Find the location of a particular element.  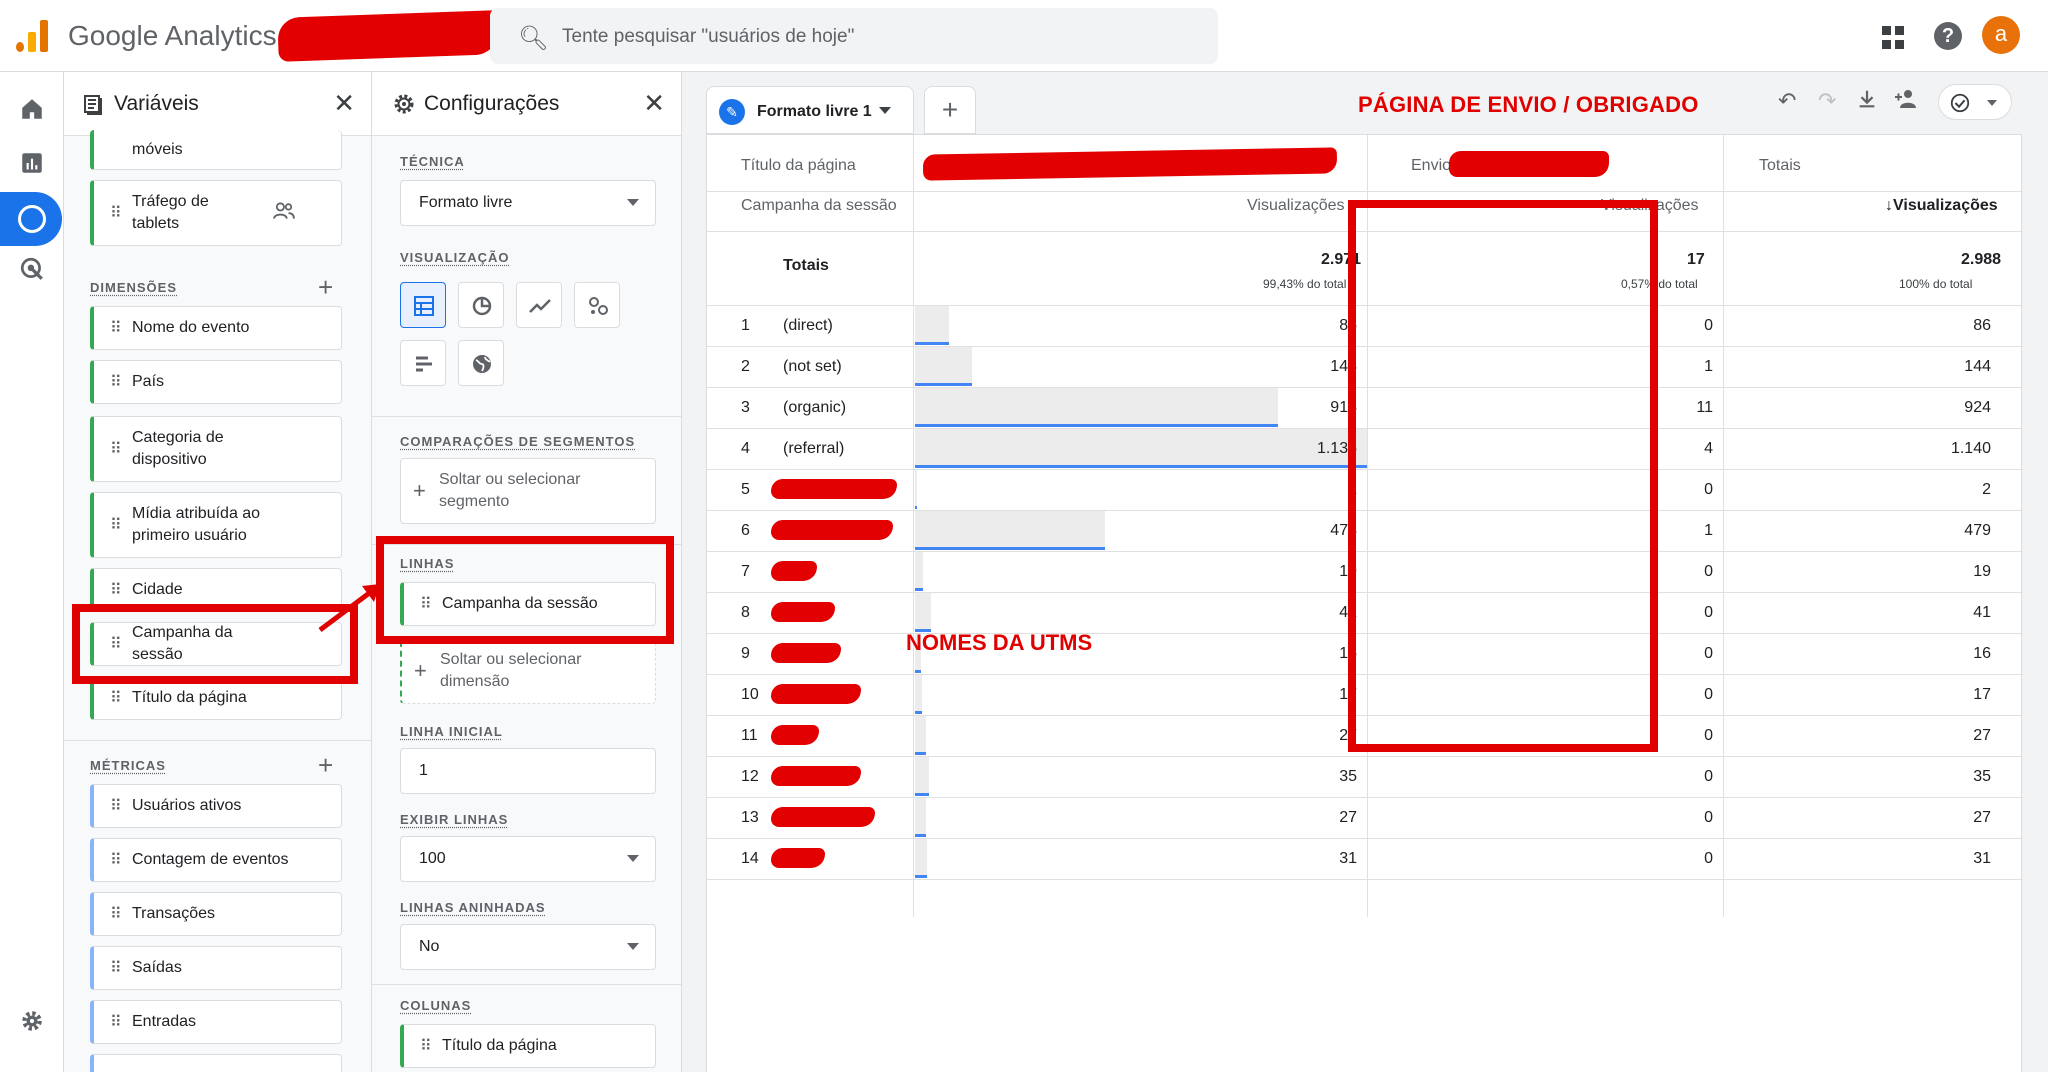

download-icon is located at coordinates (1867, 102).